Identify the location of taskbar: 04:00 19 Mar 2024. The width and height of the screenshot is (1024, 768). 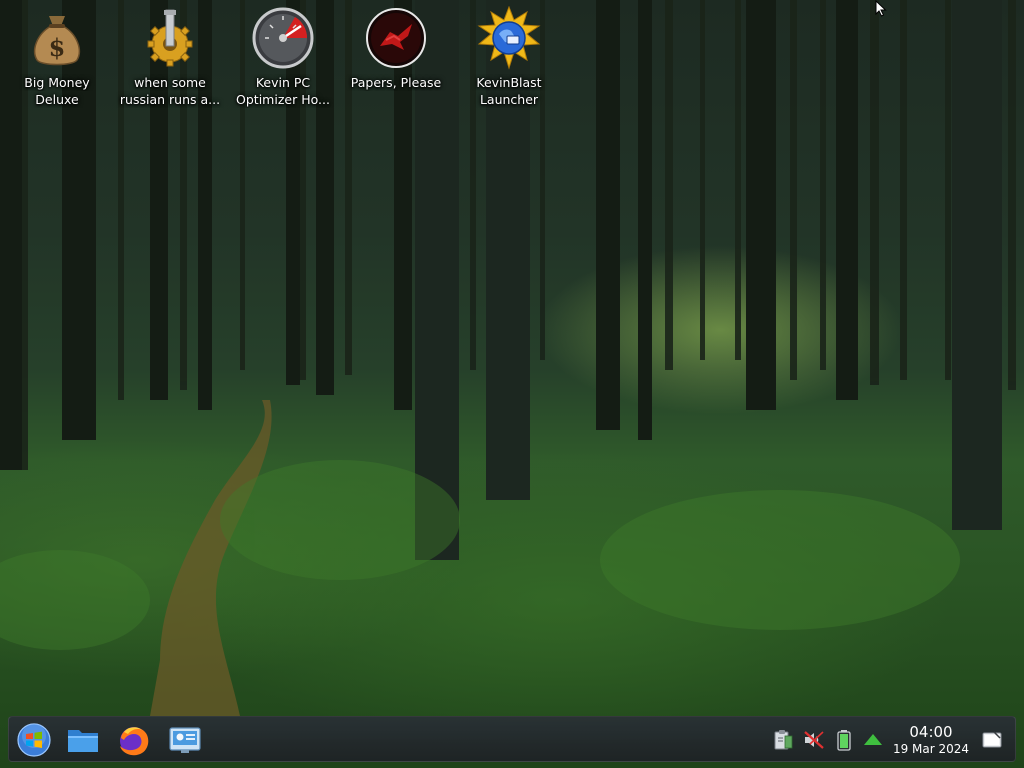
(512, 739).